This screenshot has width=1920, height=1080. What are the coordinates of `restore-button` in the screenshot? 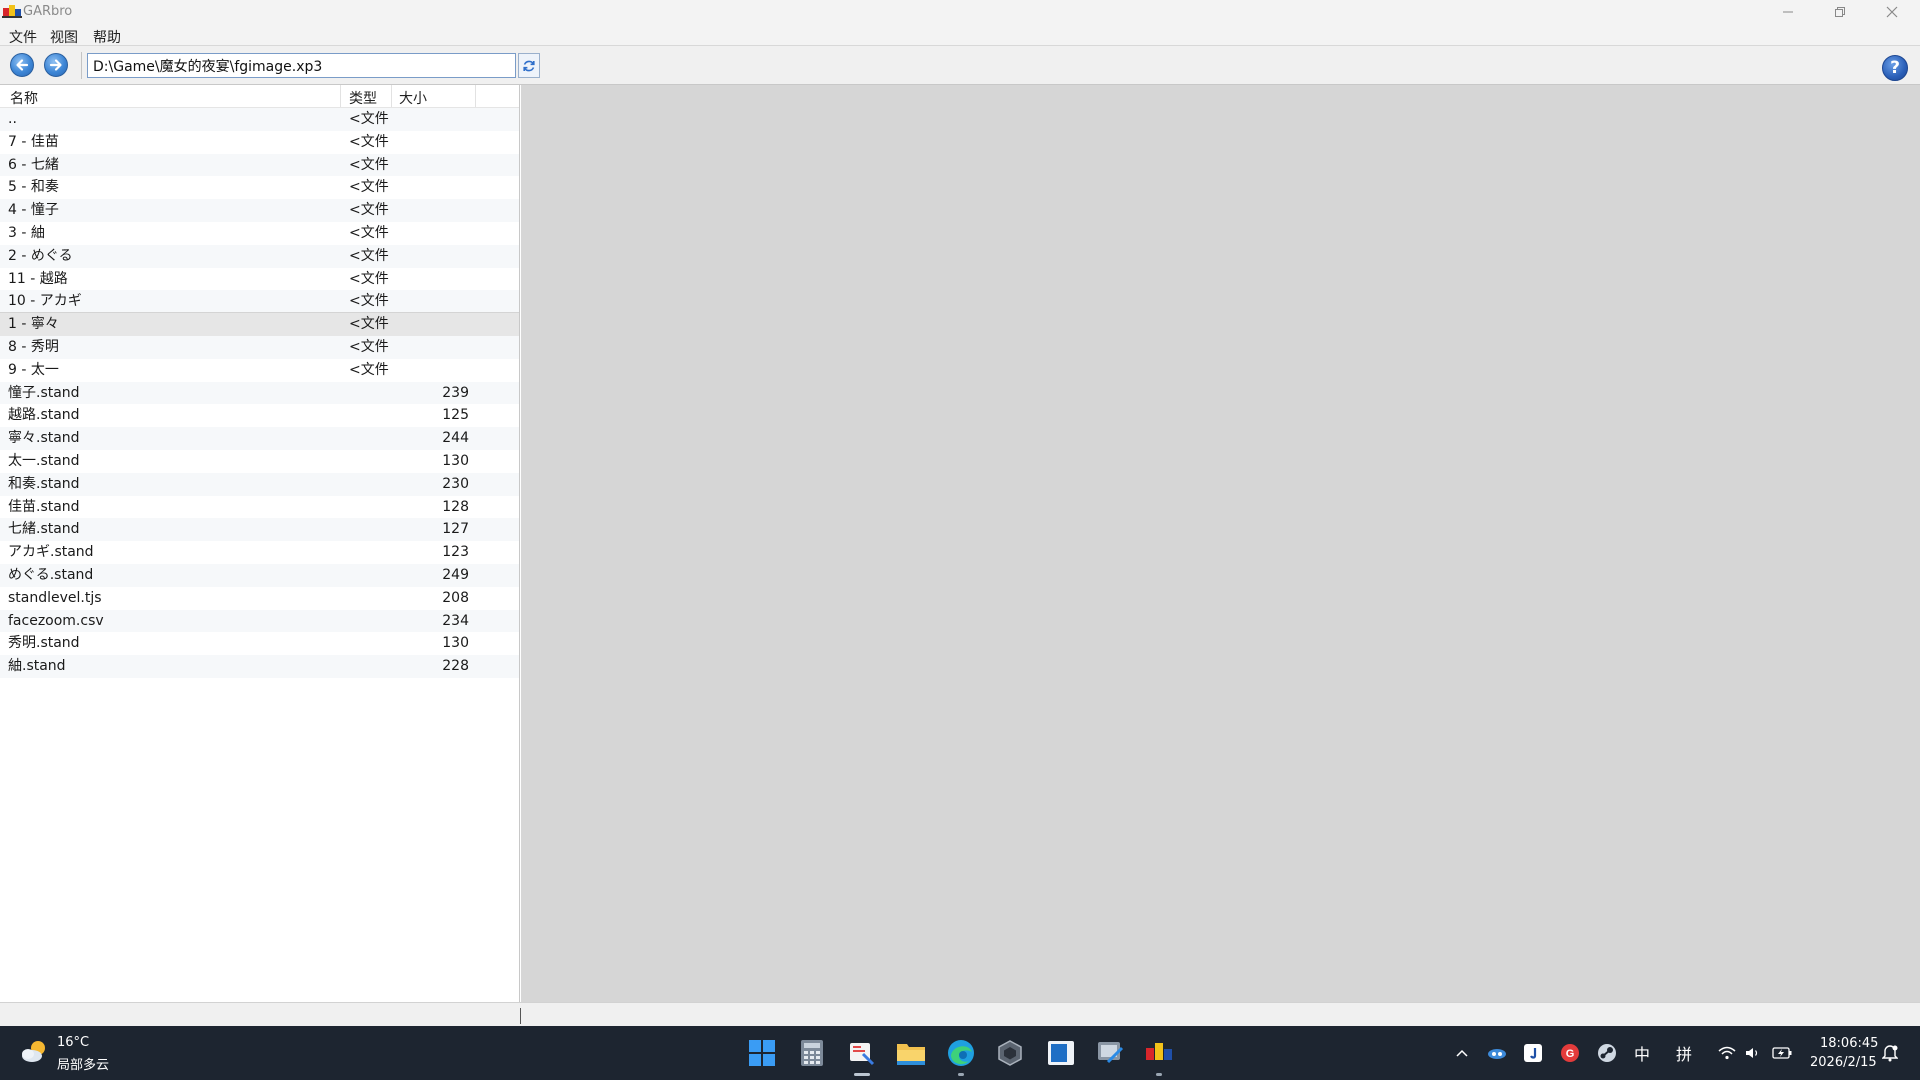 It's located at (1840, 12).